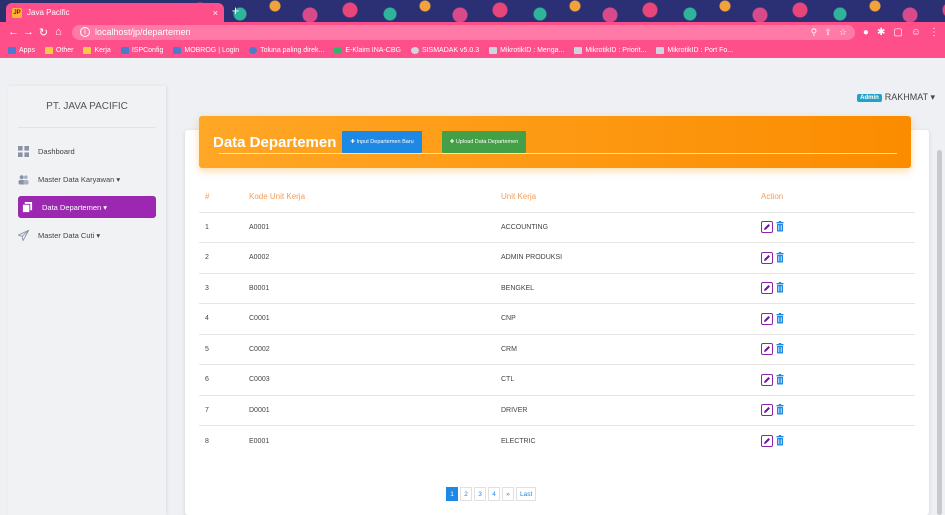 The width and height of the screenshot is (945, 515). I want to click on site-info-icon: i, so click(84, 32).